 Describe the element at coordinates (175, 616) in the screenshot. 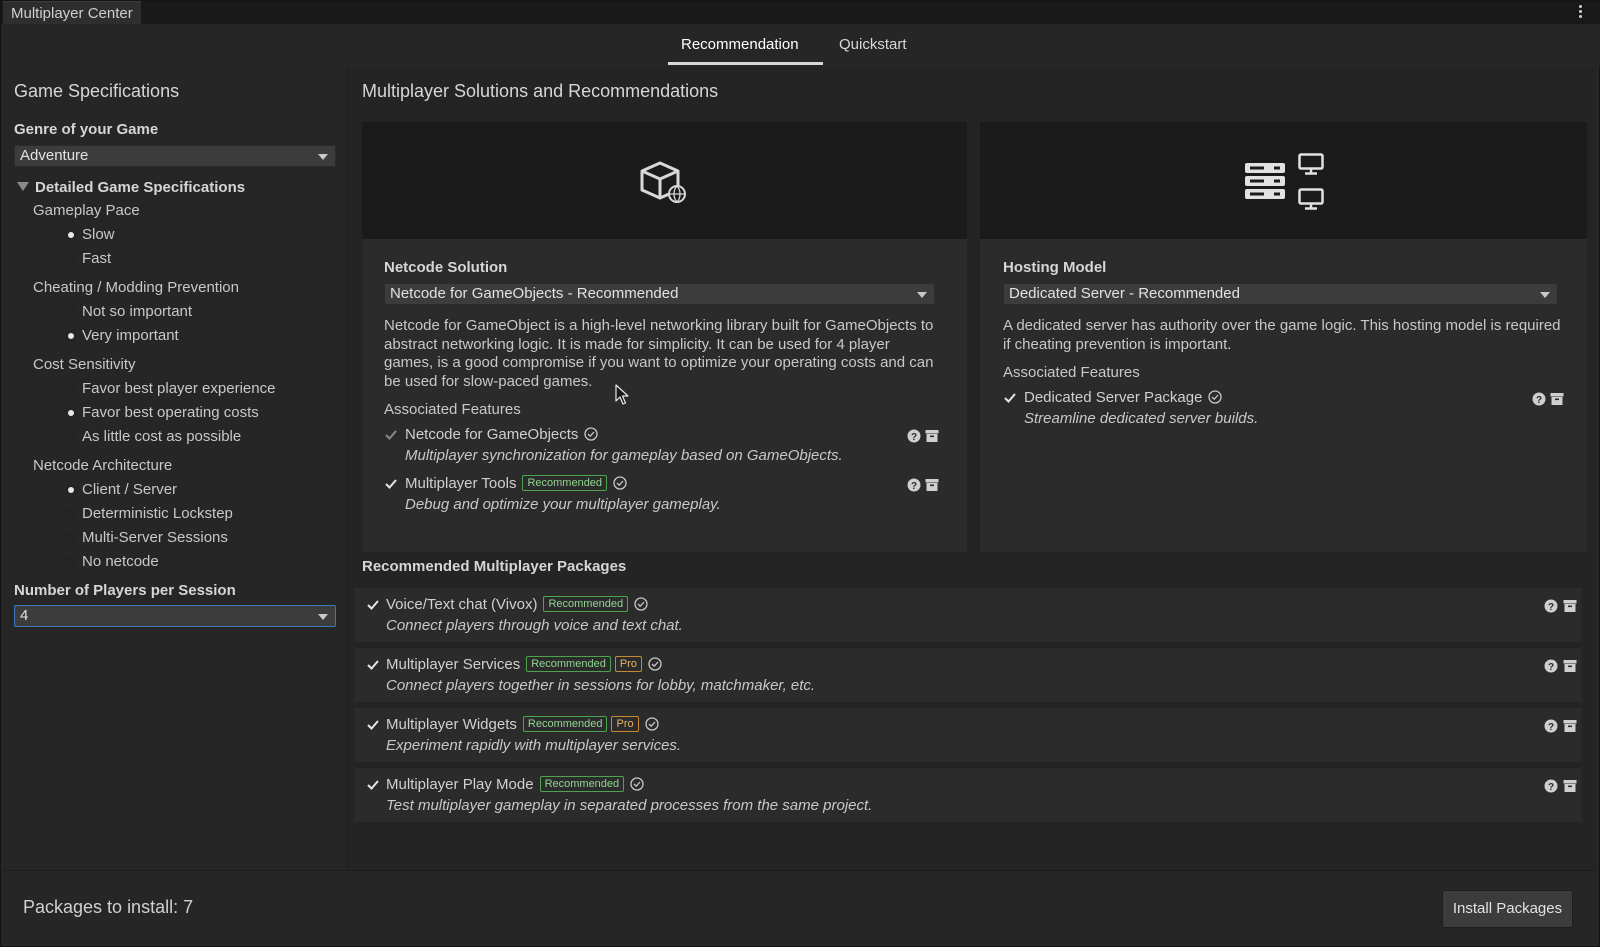

I see `players-per-session-dropdown: 4` at that location.